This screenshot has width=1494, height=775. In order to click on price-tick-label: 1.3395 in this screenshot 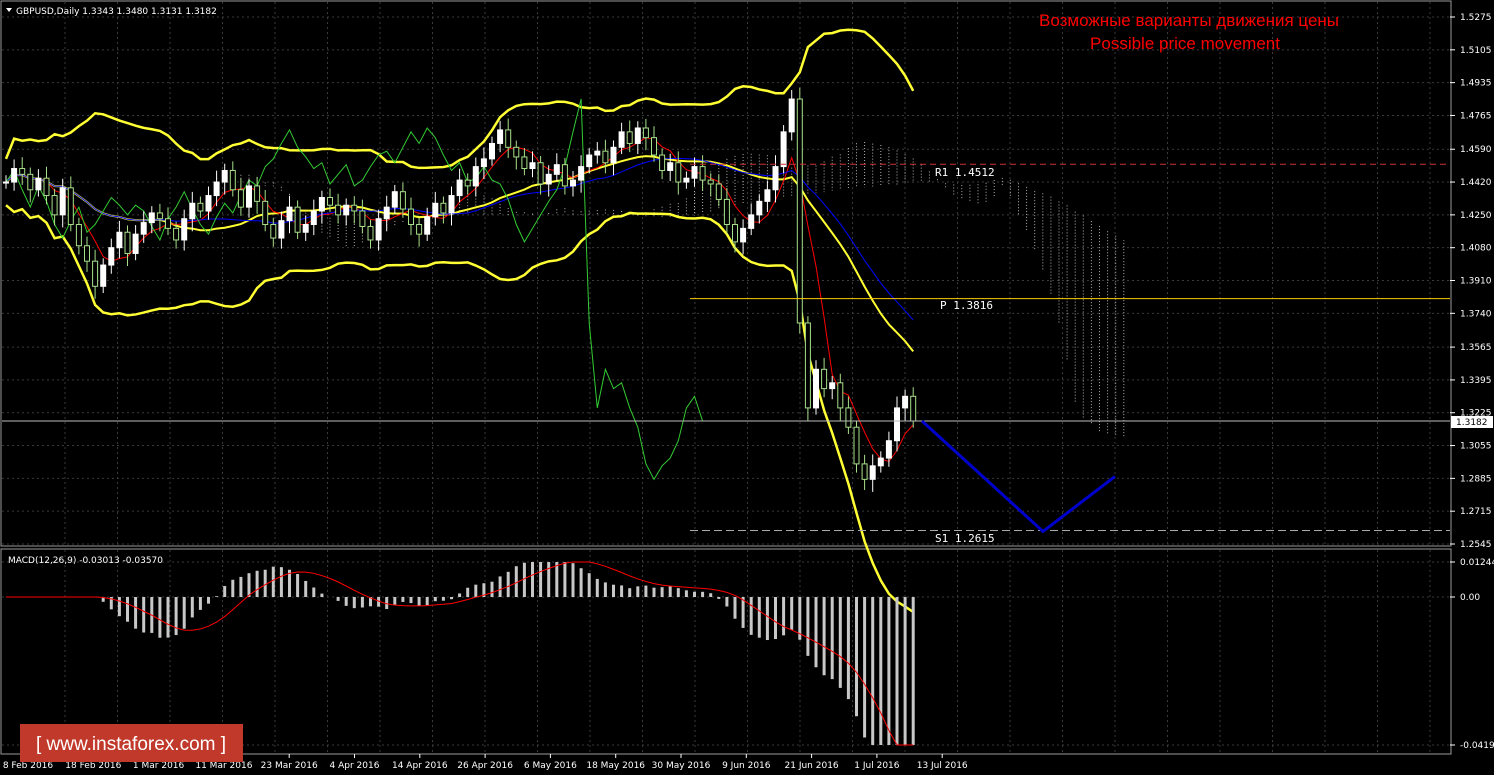, I will do `click(1476, 381)`.